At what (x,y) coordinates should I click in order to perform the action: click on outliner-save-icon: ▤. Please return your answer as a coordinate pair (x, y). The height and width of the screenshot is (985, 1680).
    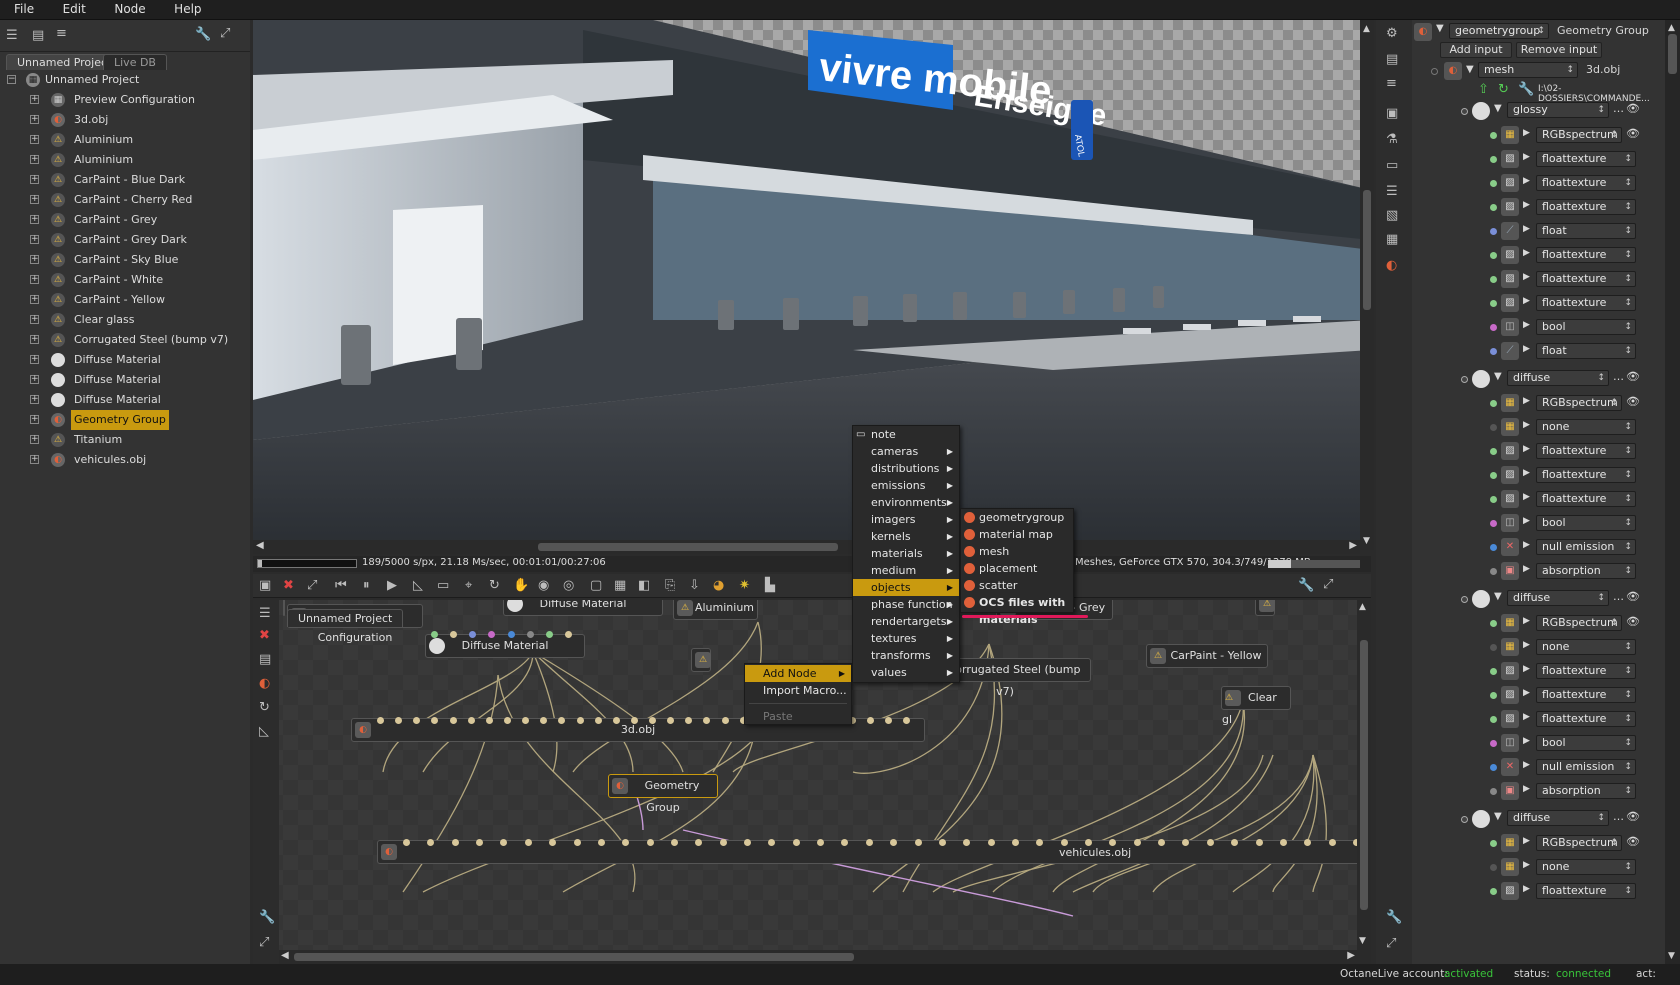
    Looking at the image, I should click on (38, 35).